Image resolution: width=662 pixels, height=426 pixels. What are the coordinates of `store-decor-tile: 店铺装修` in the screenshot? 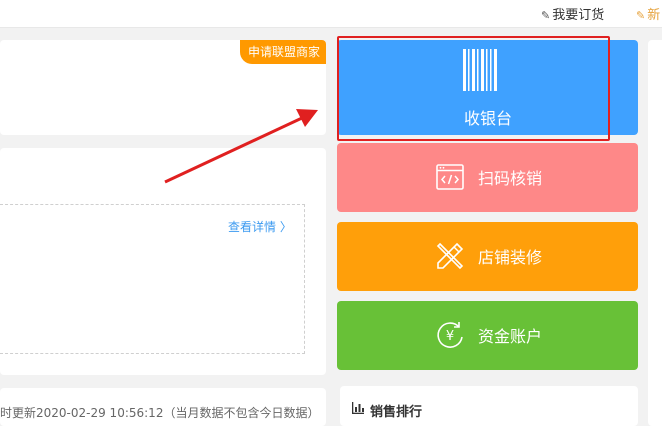 It's located at (487, 256).